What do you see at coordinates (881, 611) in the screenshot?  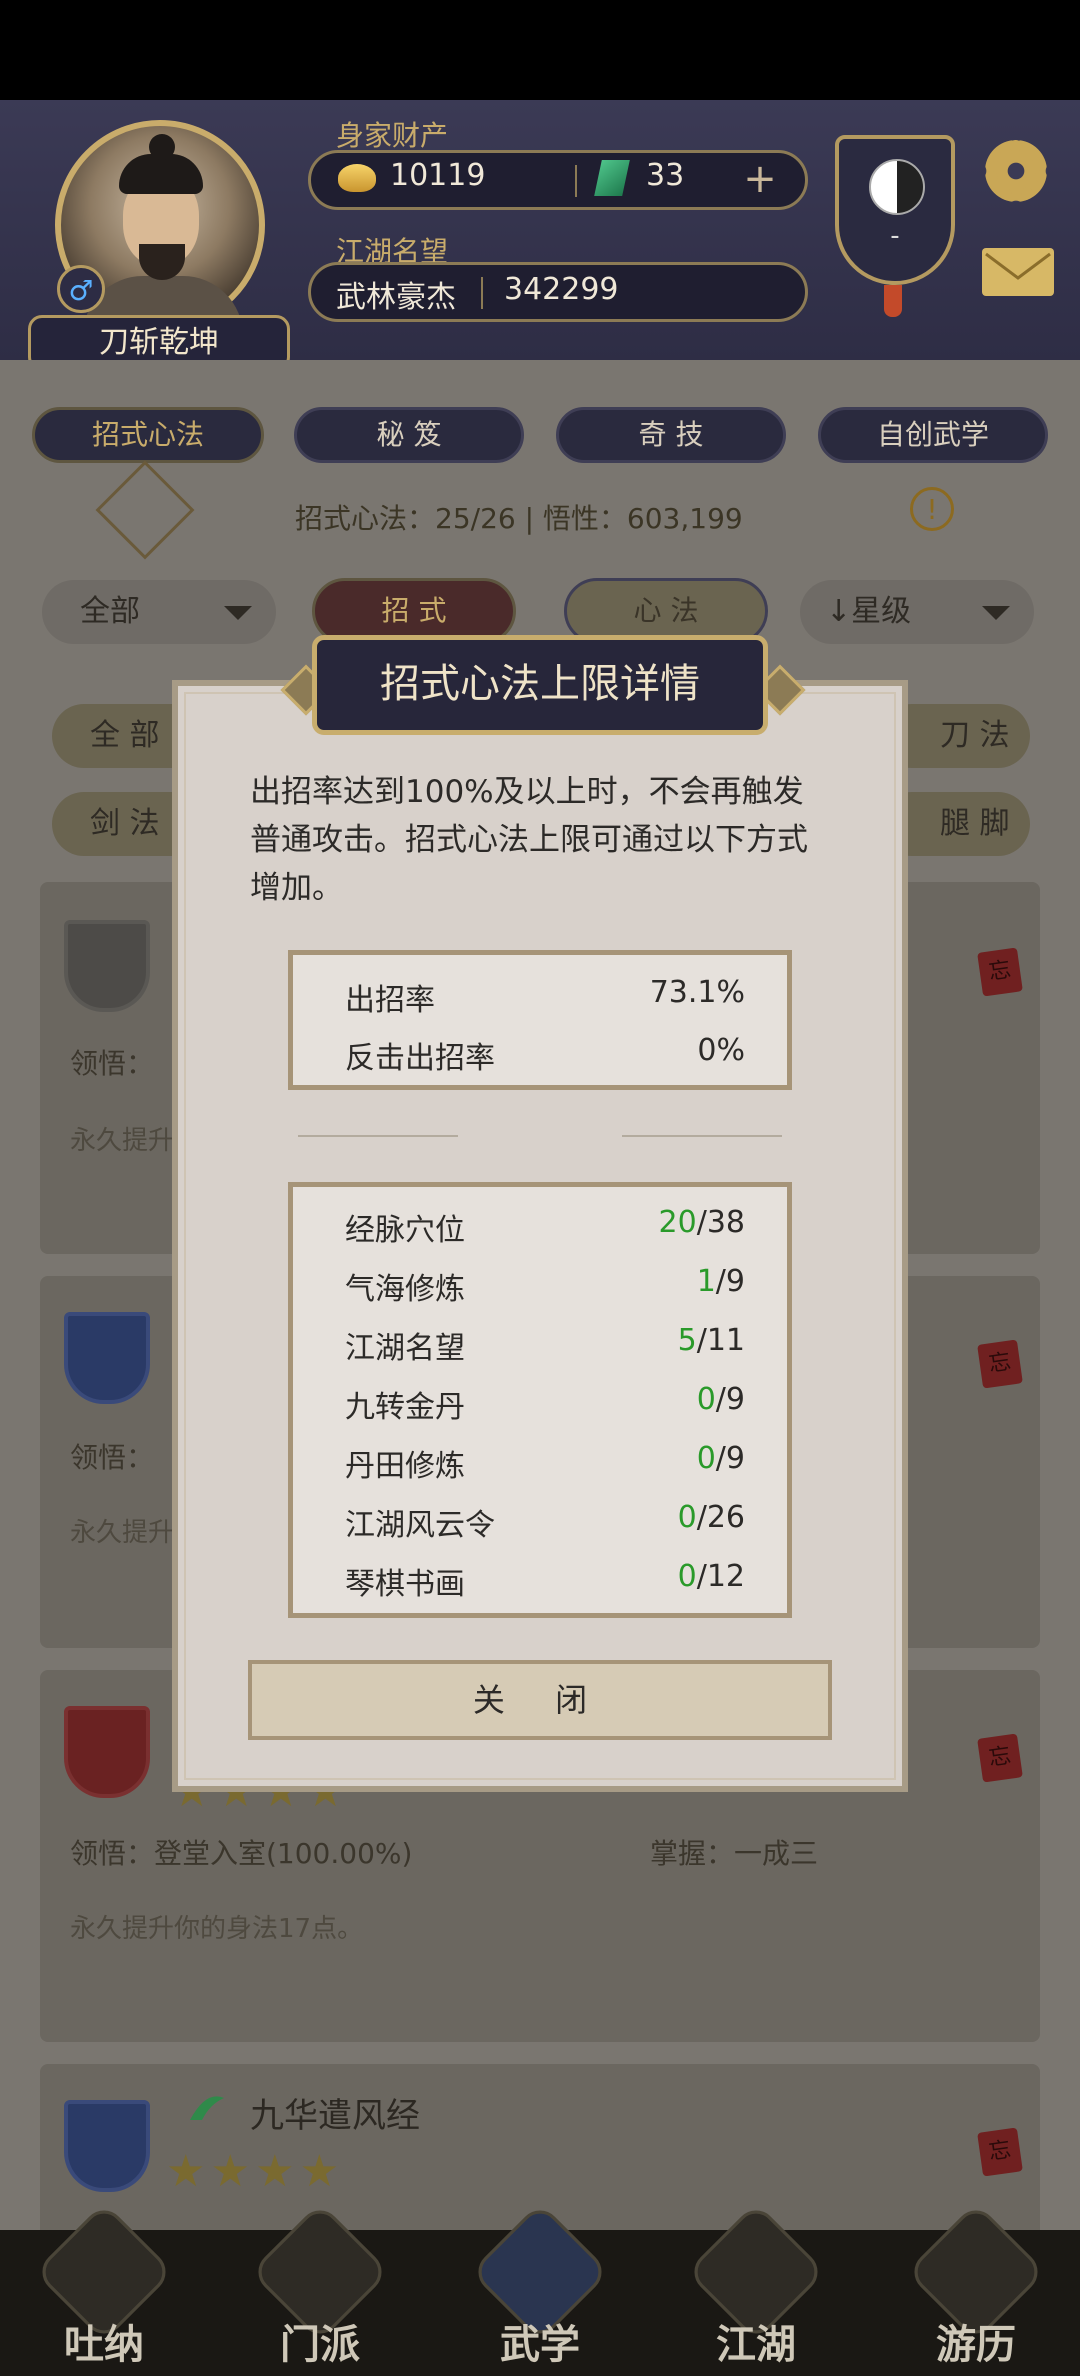 I see `sort-label: 星级` at bounding box center [881, 611].